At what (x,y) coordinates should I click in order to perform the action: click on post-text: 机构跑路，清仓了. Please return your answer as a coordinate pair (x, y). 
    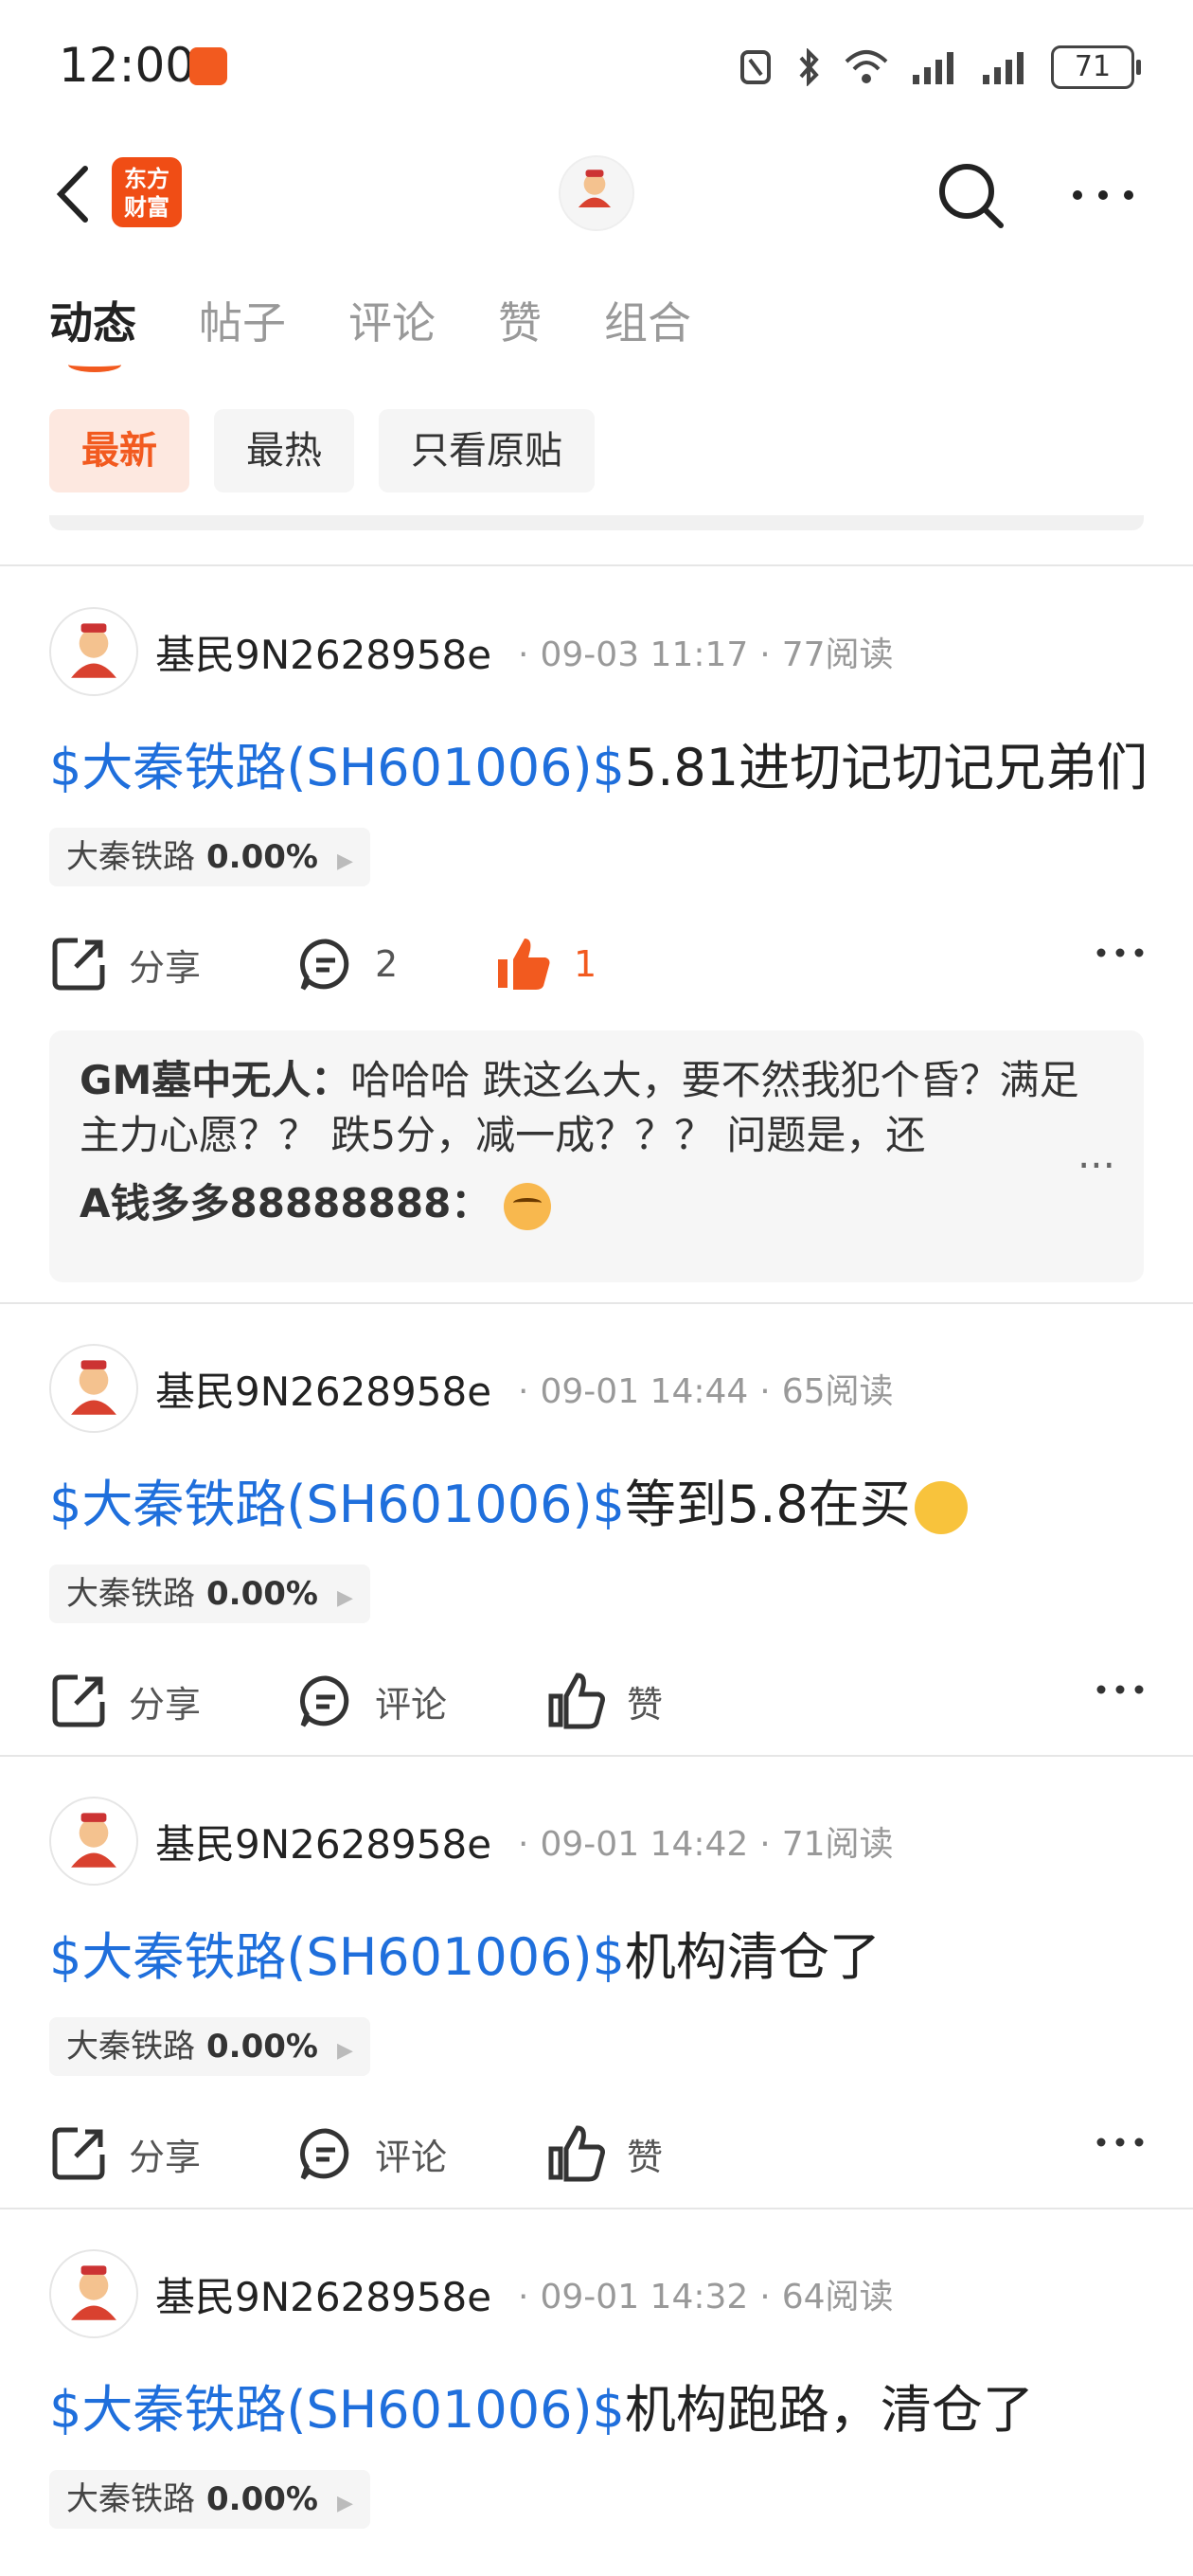
    Looking at the image, I should click on (829, 2410).